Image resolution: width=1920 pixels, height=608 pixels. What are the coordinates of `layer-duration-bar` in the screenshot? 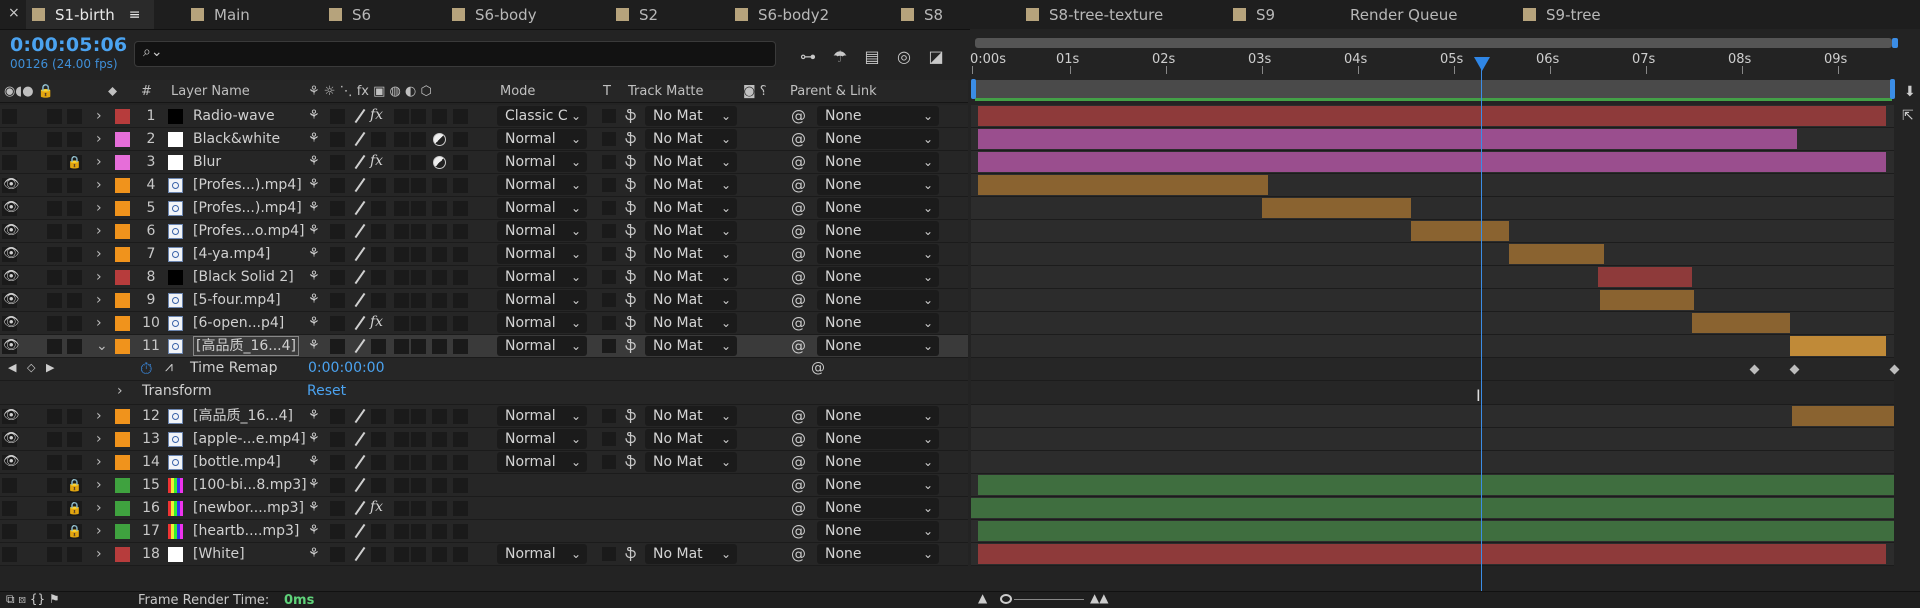 It's located at (1645, 277).